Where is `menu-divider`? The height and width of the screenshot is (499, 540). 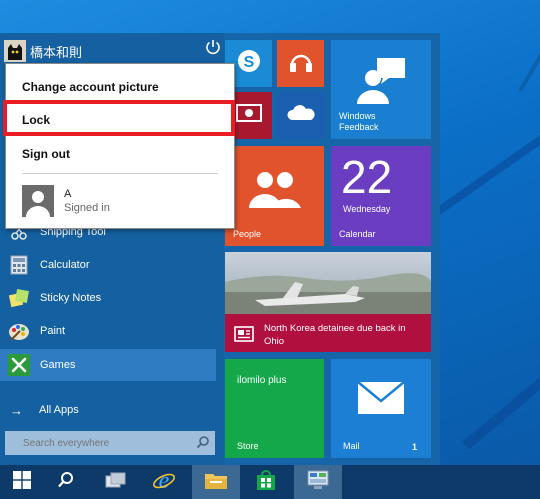
menu-divider is located at coordinates (120, 173).